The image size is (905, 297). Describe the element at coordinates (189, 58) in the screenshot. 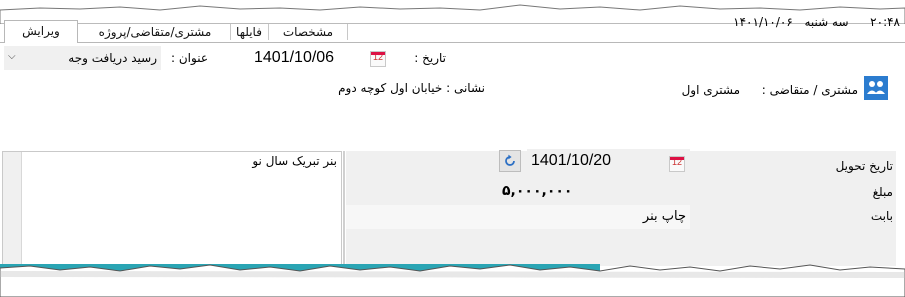

I see `title-label: عنوان :` at that location.